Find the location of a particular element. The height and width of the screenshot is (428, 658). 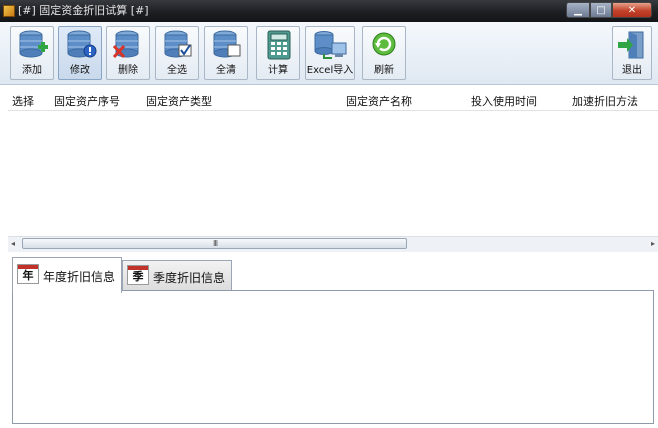

calculate-button: 计算 is located at coordinates (278, 53).